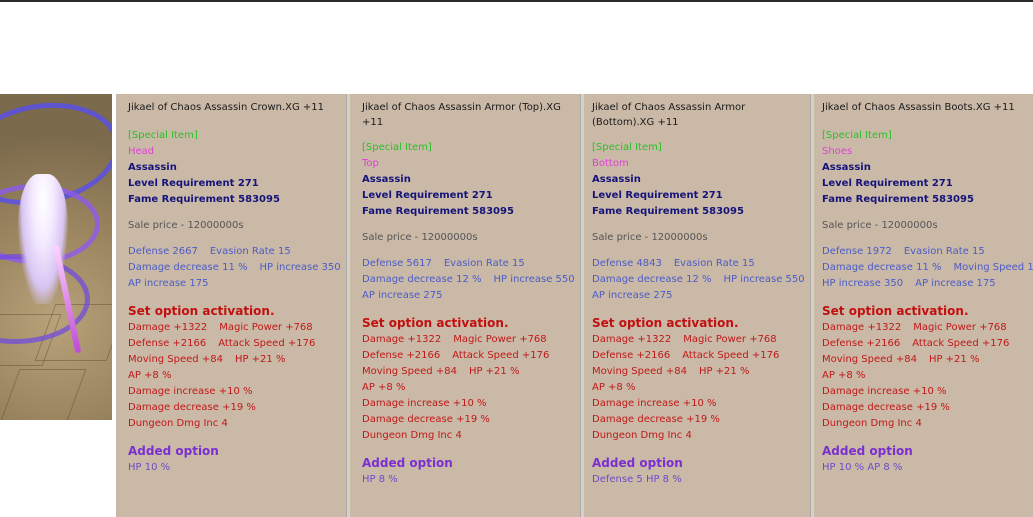 The width and height of the screenshot is (1033, 517). What do you see at coordinates (234, 267) in the screenshot?
I see `stat-row: Damage decrease 11 % HP increase 350` at bounding box center [234, 267].